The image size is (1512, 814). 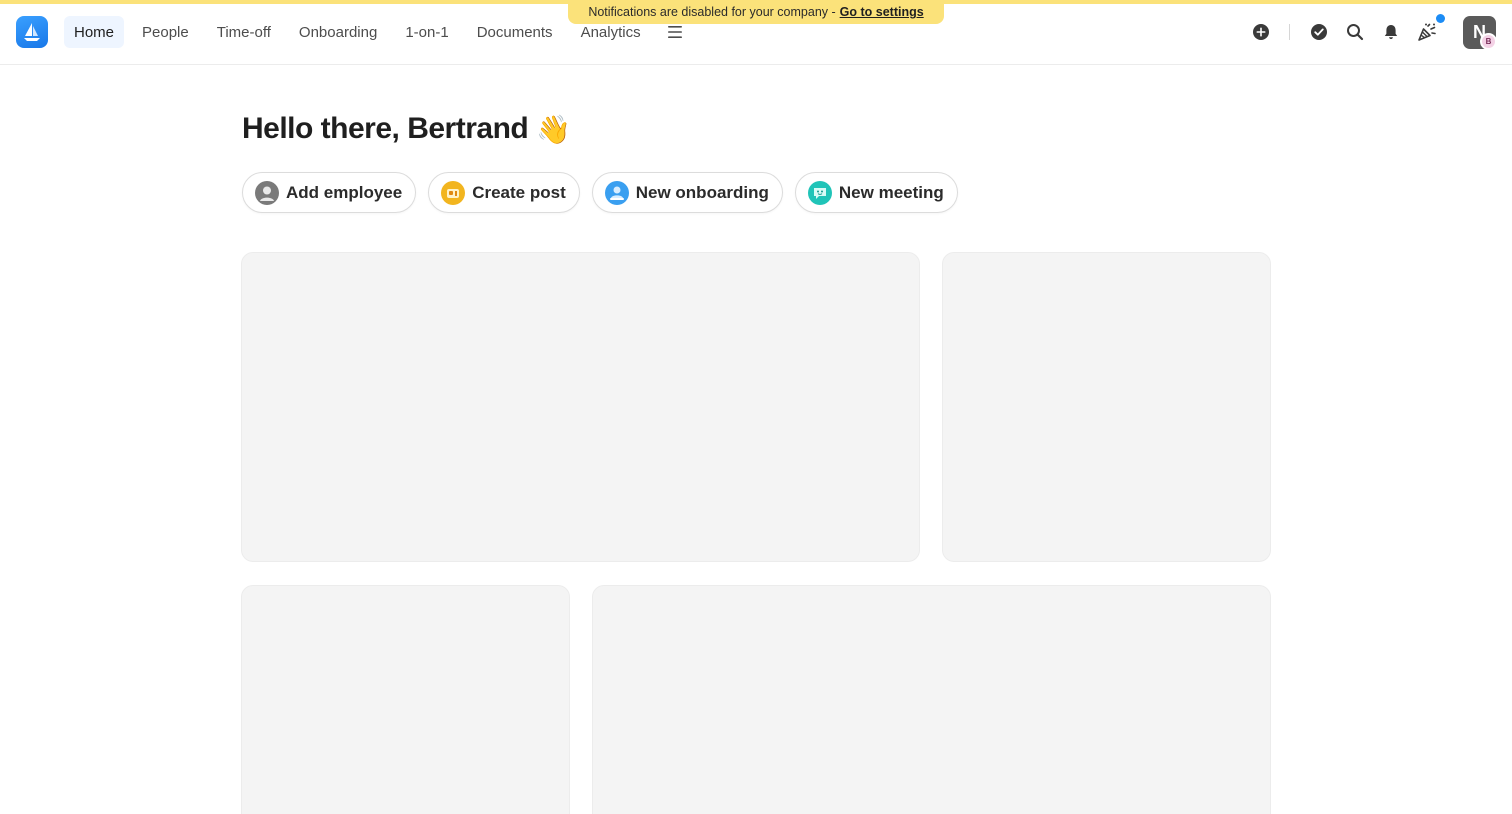 I want to click on create-button, so click(x=1261, y=32).